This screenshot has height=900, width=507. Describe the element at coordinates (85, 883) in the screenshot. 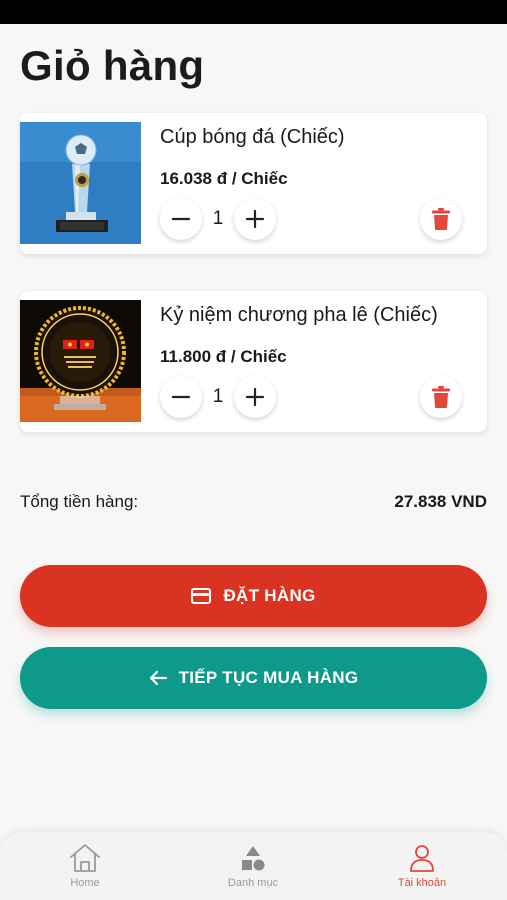

I see `nav-home-label: Home` at that location.